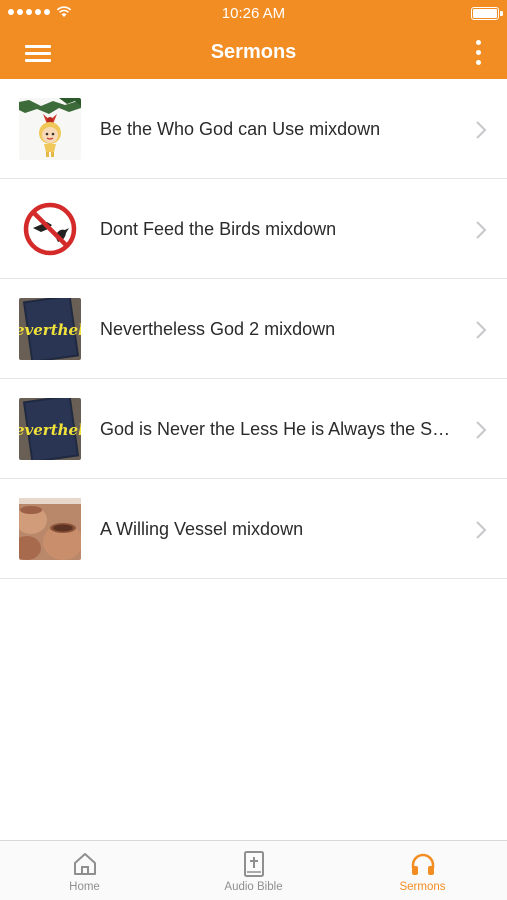 Image resolution: width=507 pixels, height=900 pixels. What do you see at coordinates (38, 46) in the screenshot?
I see `hamburger-icon` at bounding box center [38, 46].